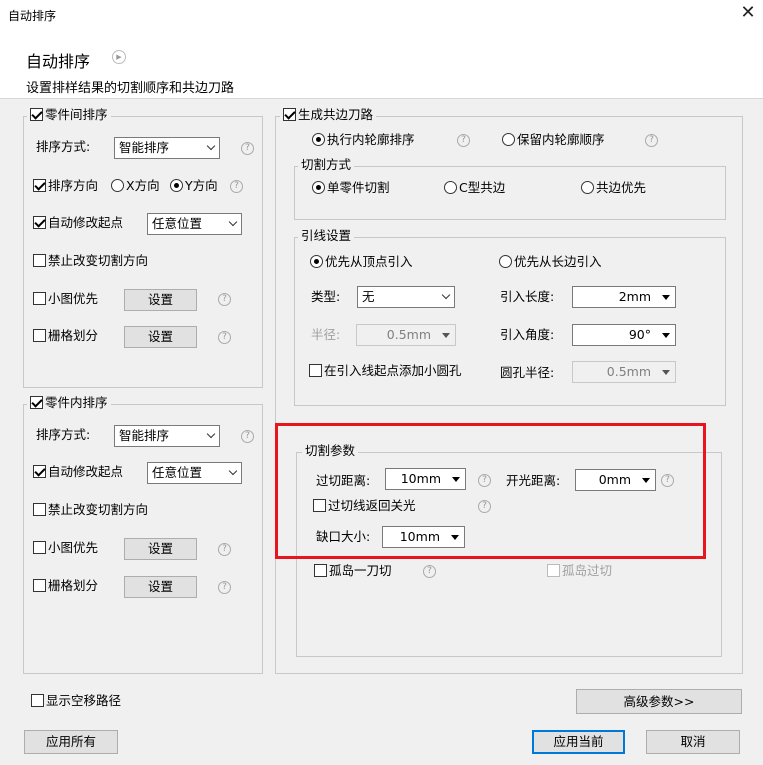 Image resolution: width=763 pixels, height=765 pixels. What do you see at coordinates (78, 223) in the screenshot?
I see `between-auto-start-toggle: 自动修改起点` at bounding box center [78, 223].